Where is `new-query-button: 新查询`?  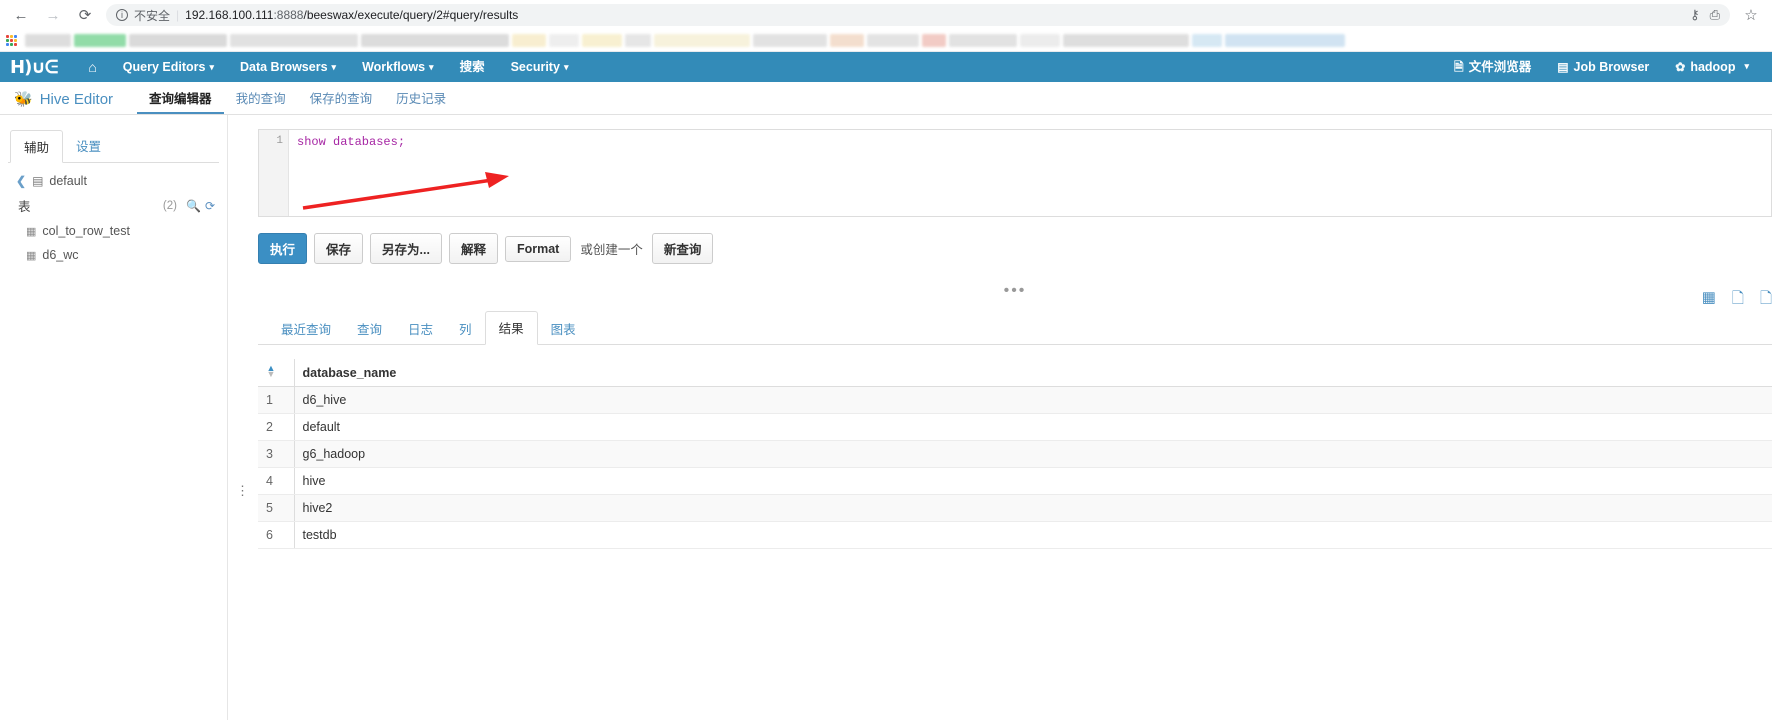
new-query-button: 新查询 is located at coordinates (682, 248).